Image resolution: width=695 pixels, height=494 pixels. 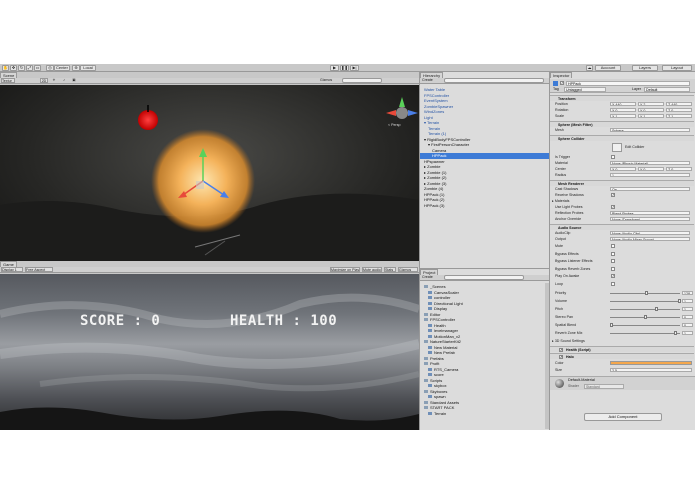 I want to click on stereo-pan-field: 0, so click(x=687, y=317).